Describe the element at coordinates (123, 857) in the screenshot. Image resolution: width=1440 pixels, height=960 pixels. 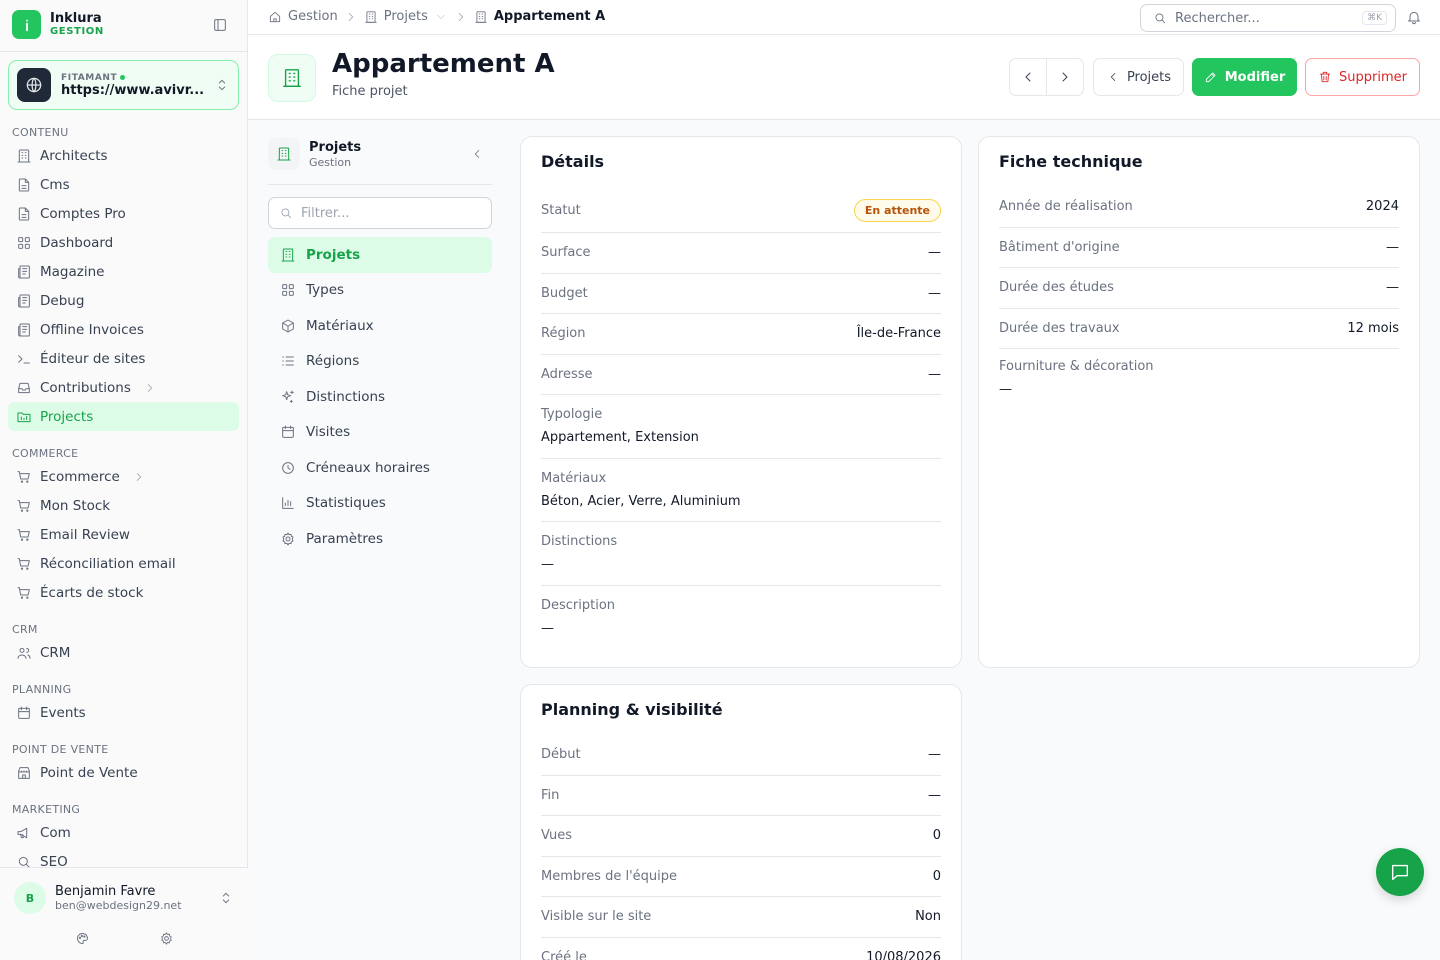
I see `sidebar-item-seo: SEO` at that location.